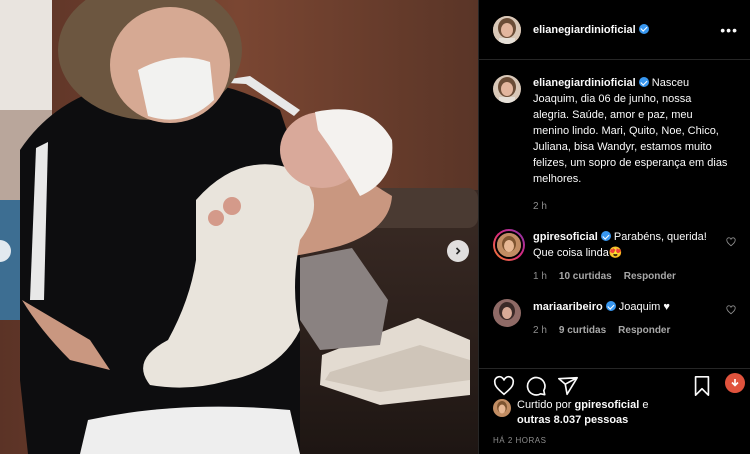  I want to click on post-time-ago: HÁ 2 HORAS, so click(519, 440).